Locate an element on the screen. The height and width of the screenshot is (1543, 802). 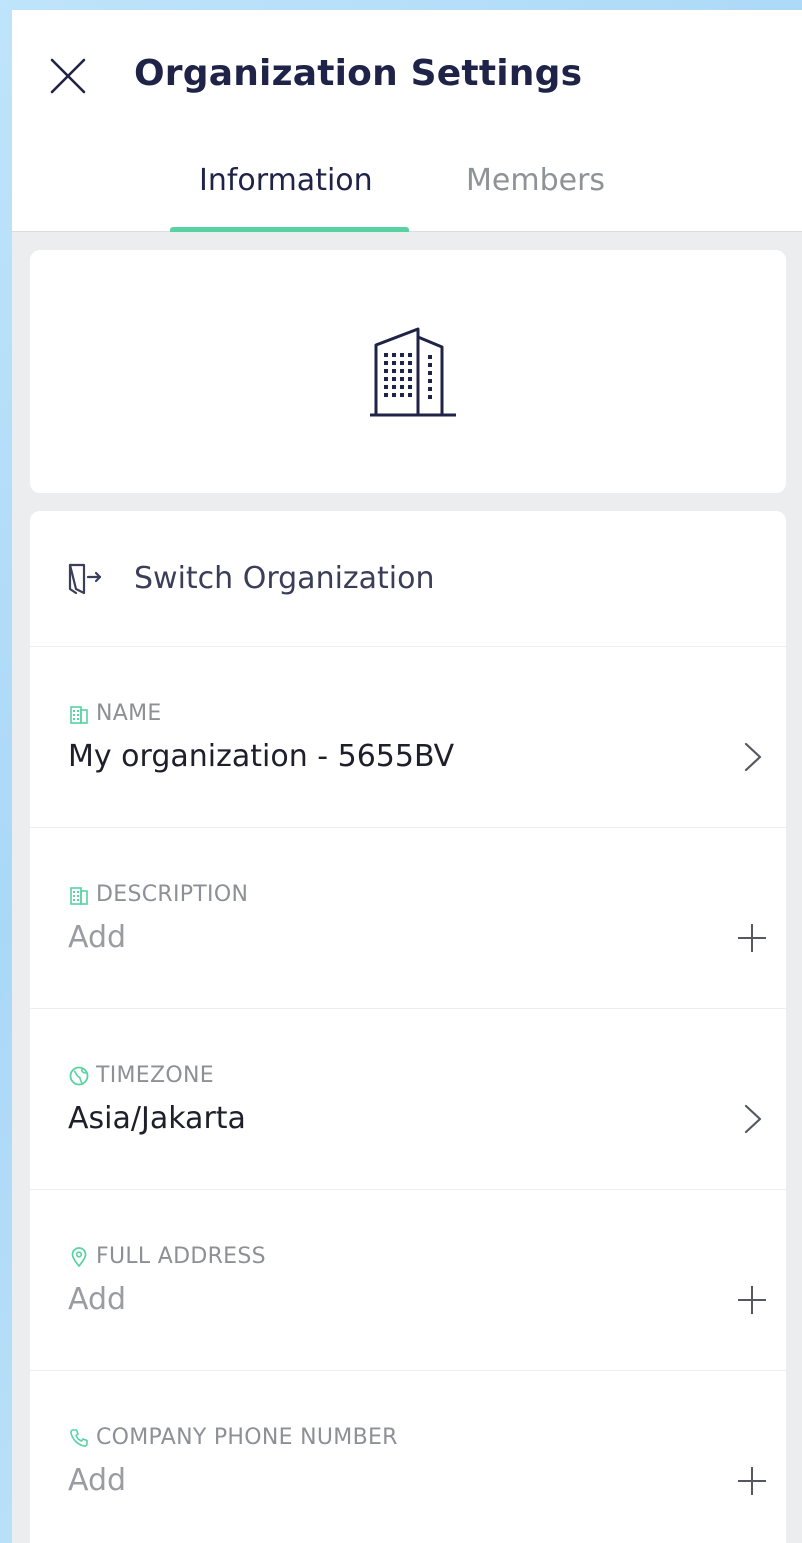
field-description-label: DESCRIPTION is located at coordinates (172, 894).